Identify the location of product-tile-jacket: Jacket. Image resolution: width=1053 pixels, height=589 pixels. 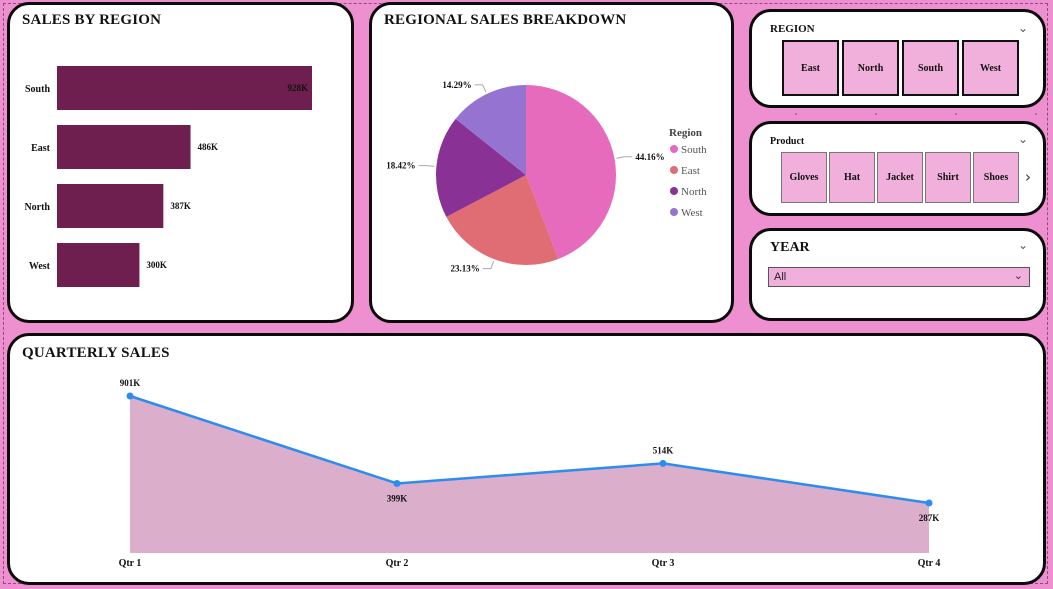
(900, 177).